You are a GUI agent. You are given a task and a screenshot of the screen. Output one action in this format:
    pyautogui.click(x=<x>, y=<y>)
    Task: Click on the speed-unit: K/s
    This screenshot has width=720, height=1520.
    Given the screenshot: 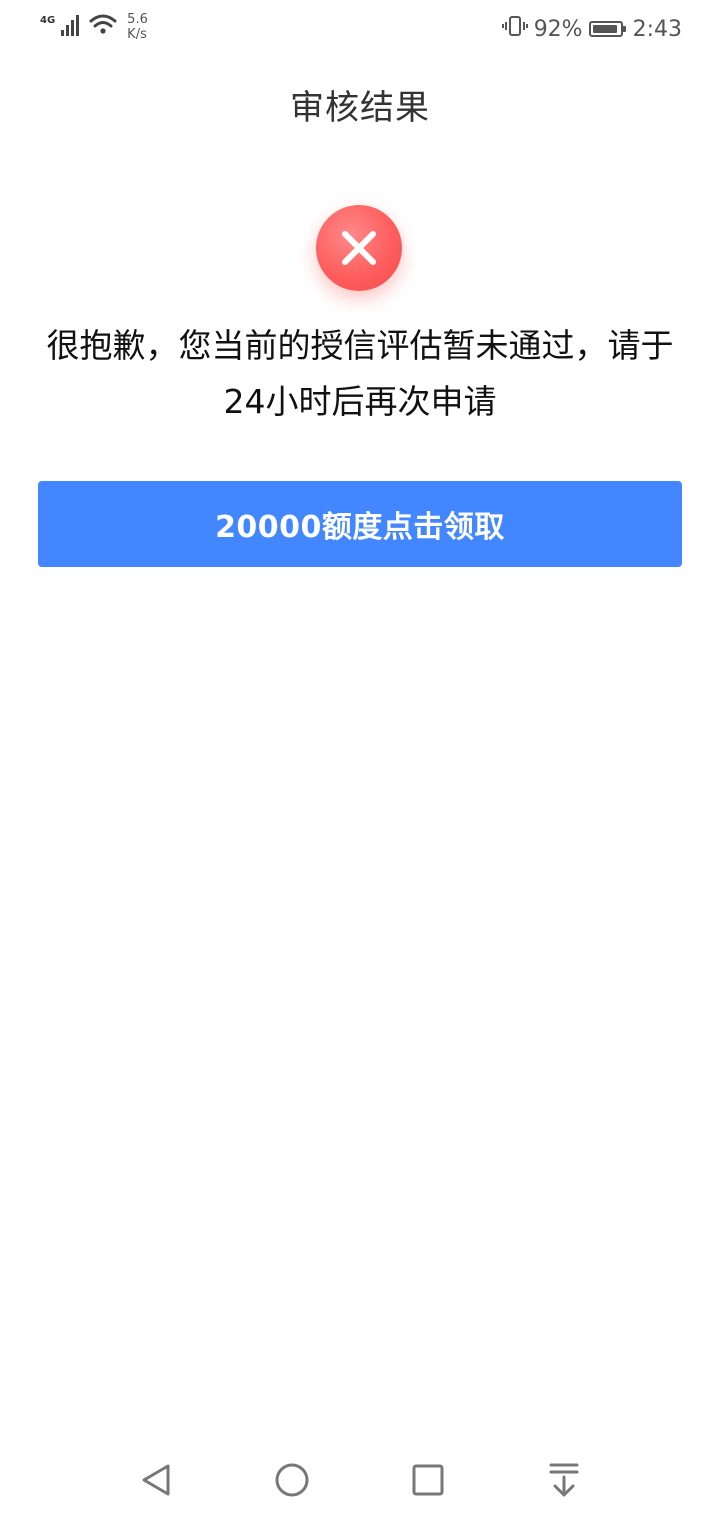 What is the action you would take?
    pyautogui.click(x=137, y=34)
    